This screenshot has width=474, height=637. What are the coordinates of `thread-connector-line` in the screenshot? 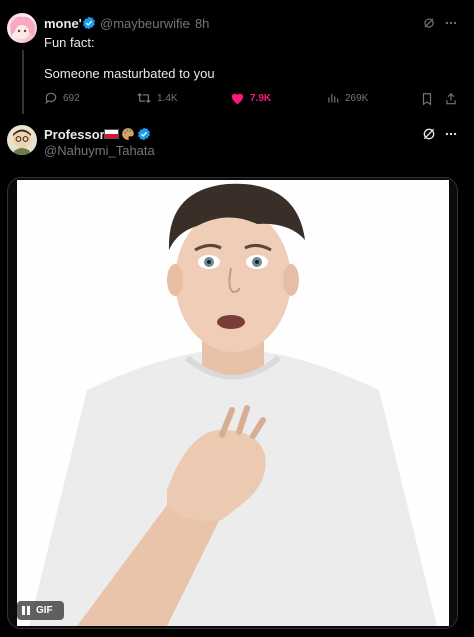 It's located at (23, 82).